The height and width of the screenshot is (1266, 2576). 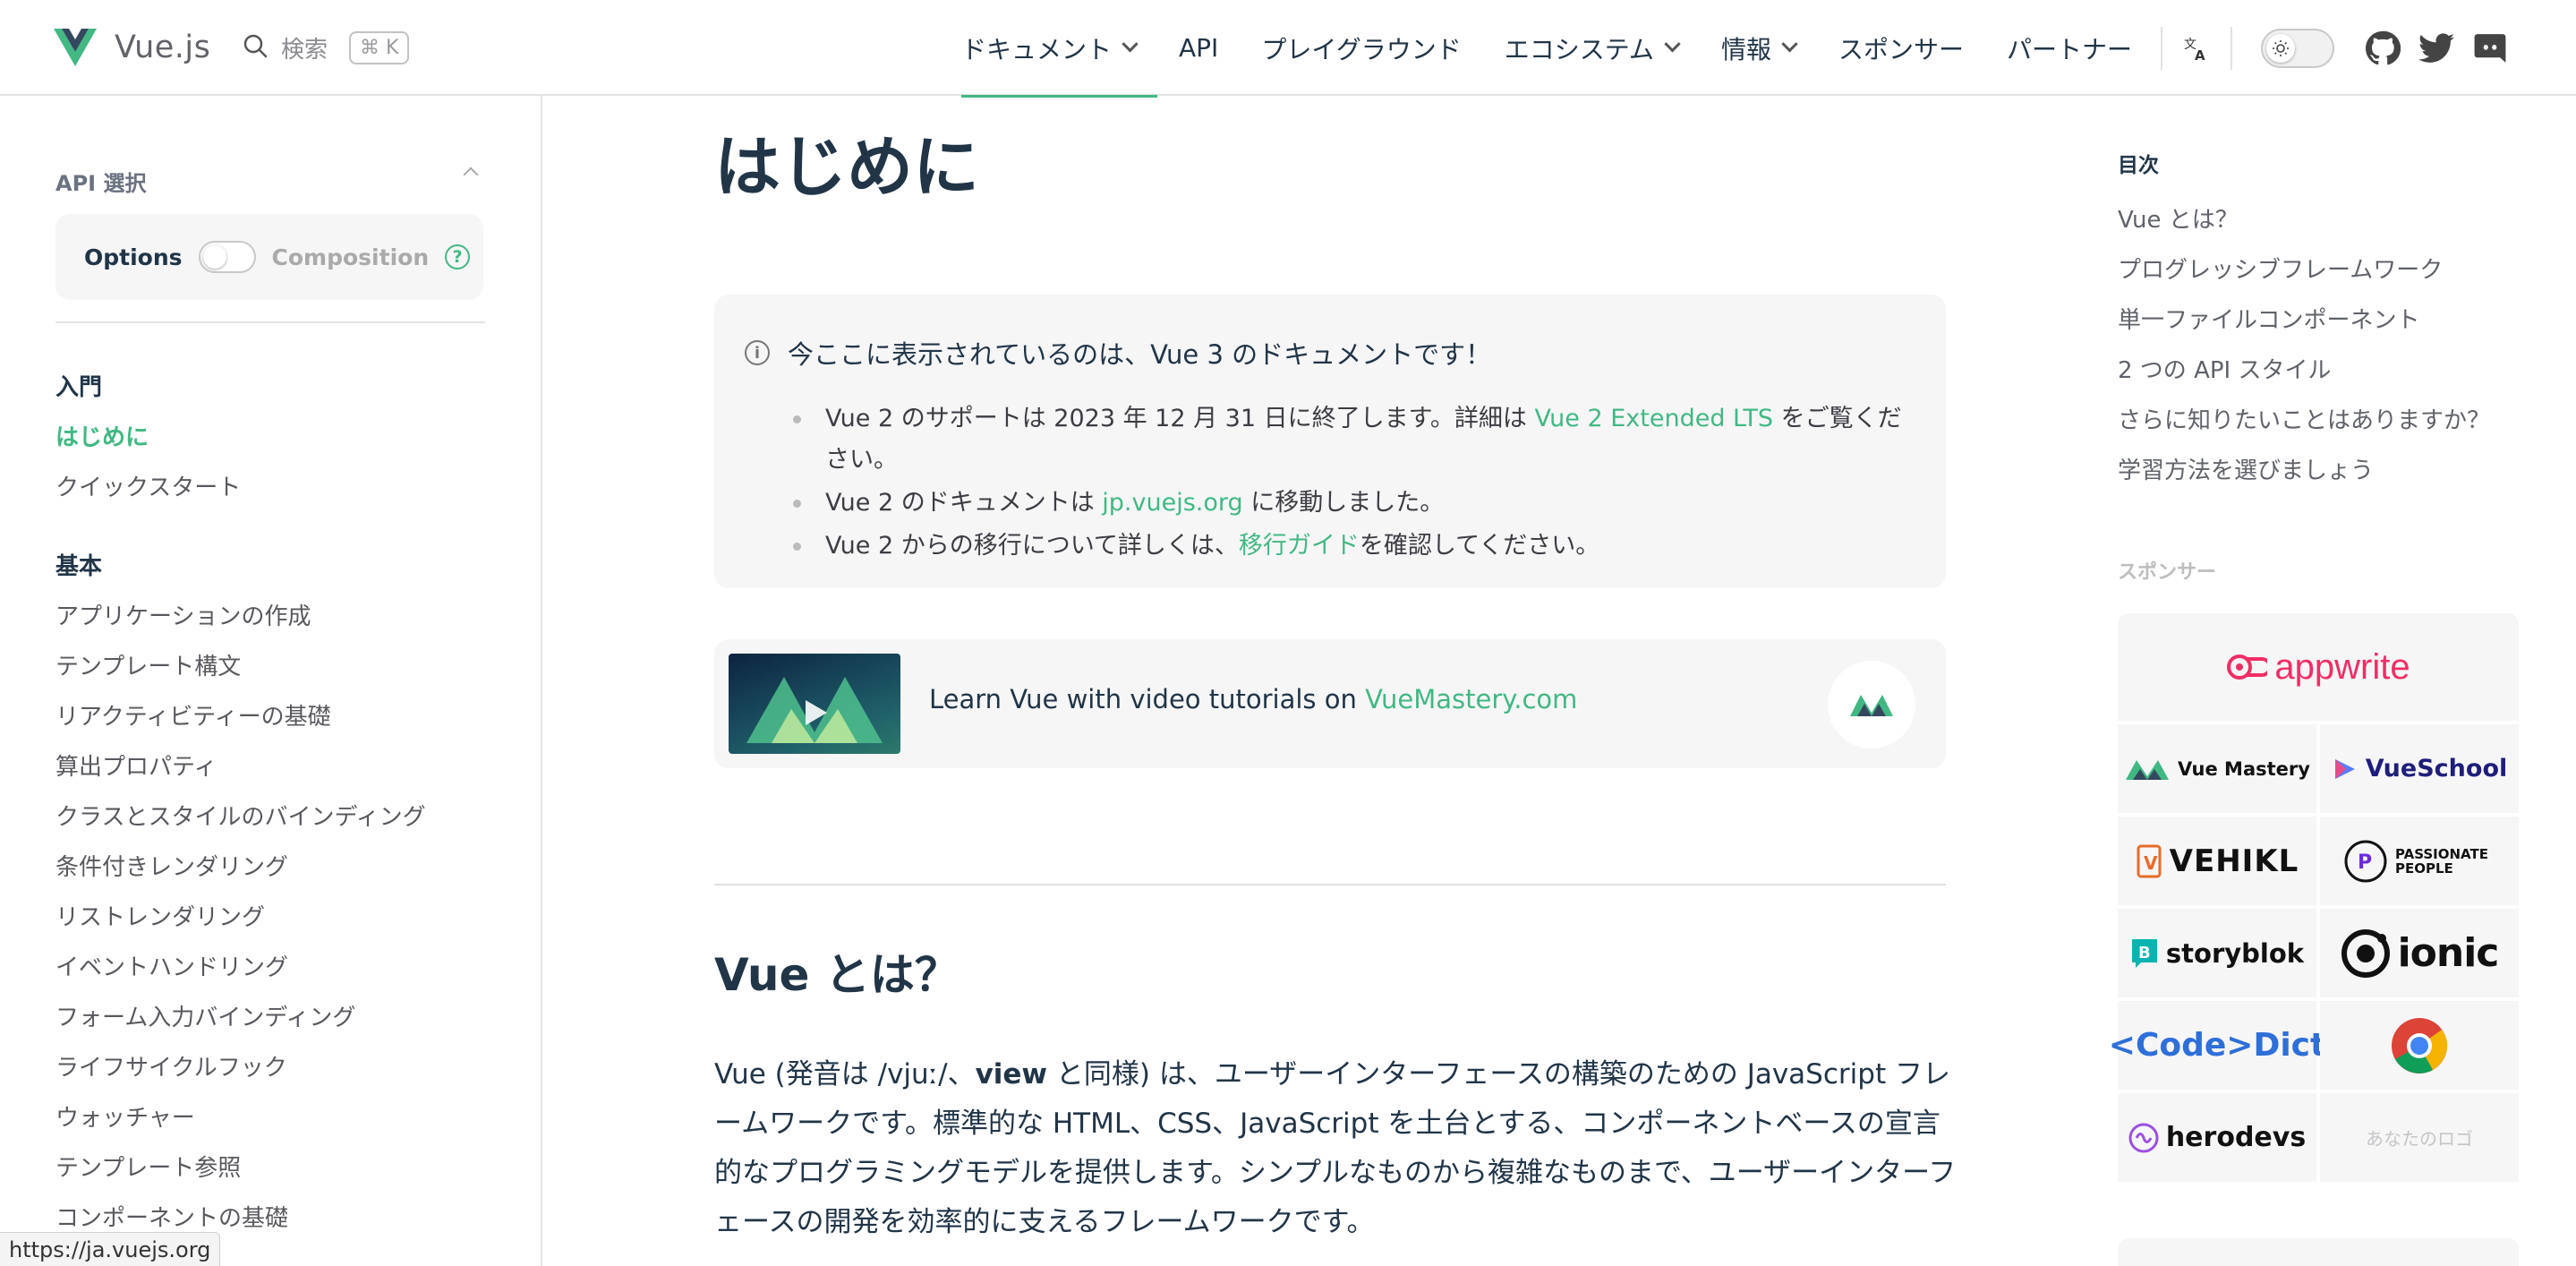 What do you see at coordinates (1172, 503) in the screenshot?
I see `vue2-docs-link: jp.vuejs.org` at bounding box center [1172, 503].